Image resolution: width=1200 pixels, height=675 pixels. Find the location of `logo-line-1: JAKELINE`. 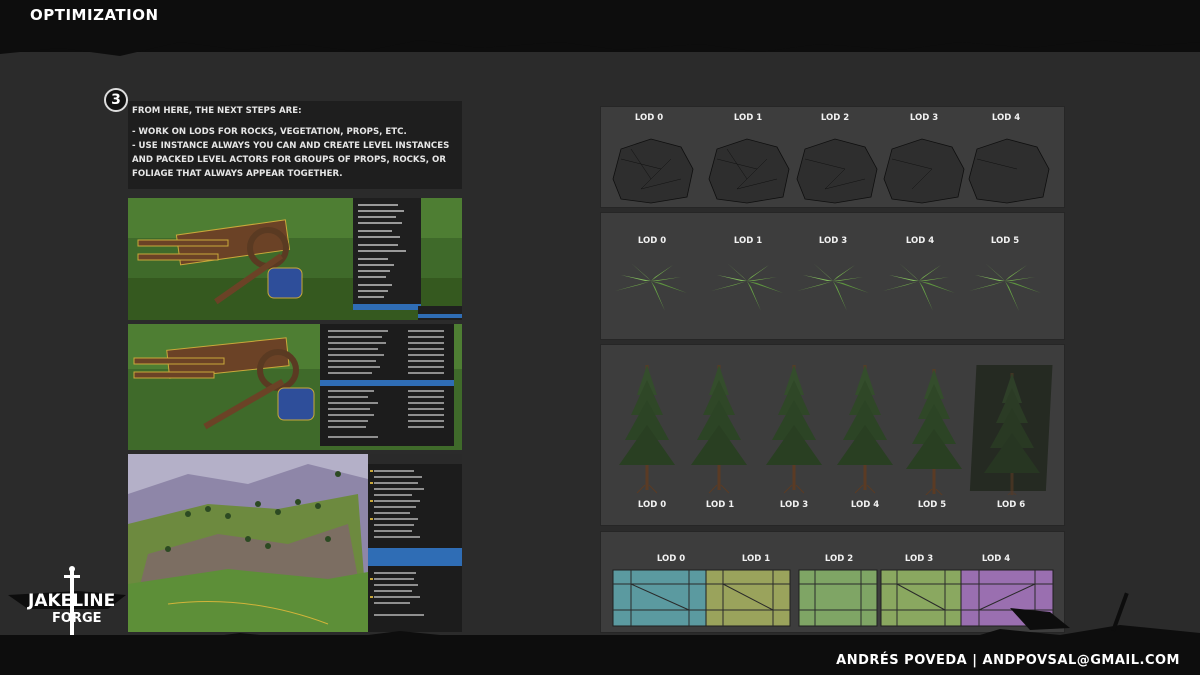

logo-line-1: JAKELINE is located at coordinates (72, 601).